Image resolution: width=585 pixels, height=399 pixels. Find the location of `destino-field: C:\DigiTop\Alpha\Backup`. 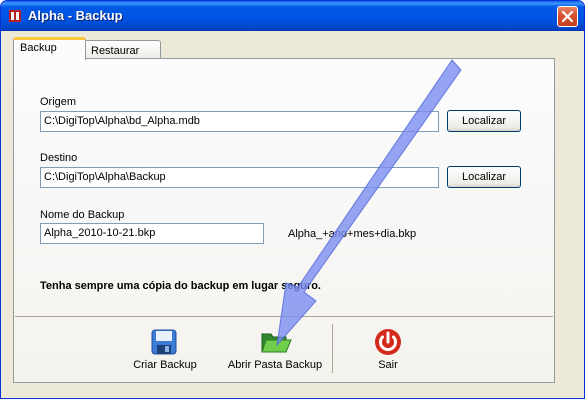

destino-field: C:\DigiTop\Alpha\Backup is located at coordinates (239, 177).